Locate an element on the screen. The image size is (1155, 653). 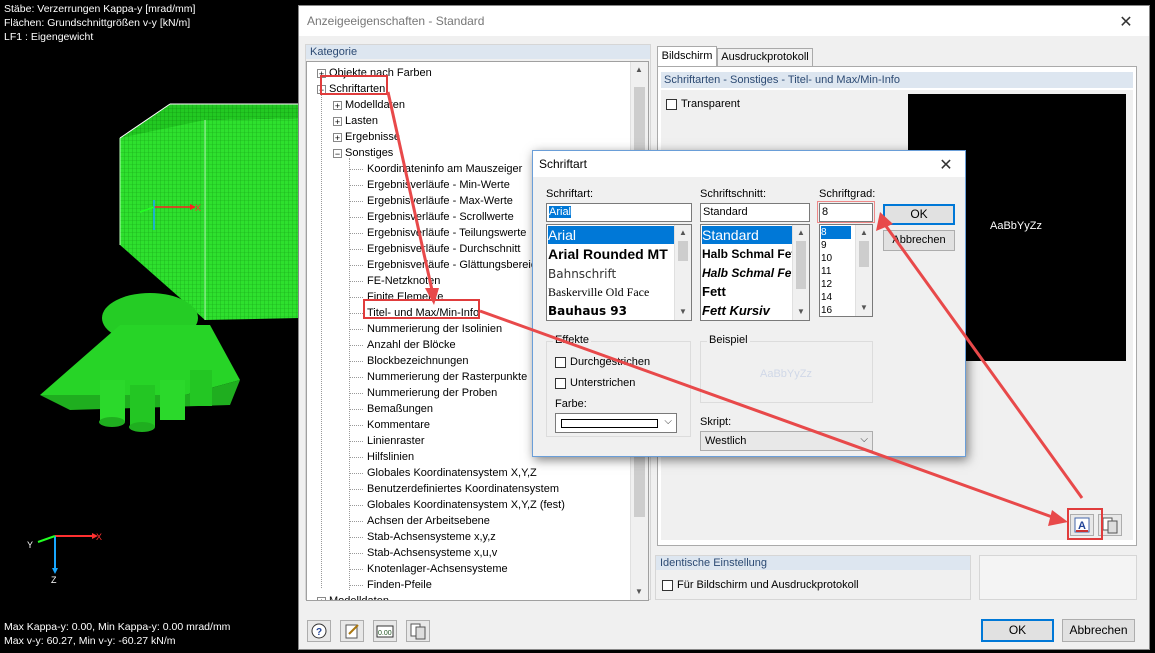
tree-item: Nummerierung der Isolinien is located at coordinates (434, 329).